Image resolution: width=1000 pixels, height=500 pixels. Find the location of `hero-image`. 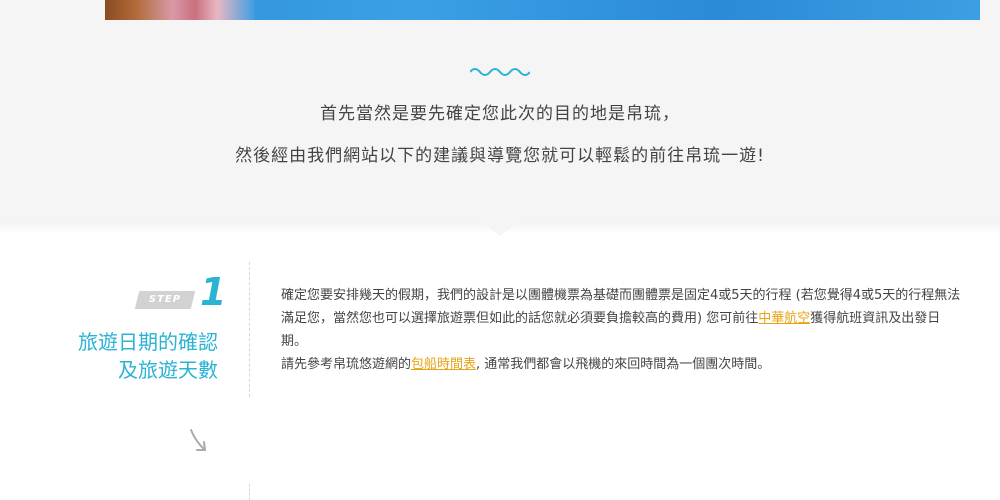

hero-image is located at coordinates (542, 10).